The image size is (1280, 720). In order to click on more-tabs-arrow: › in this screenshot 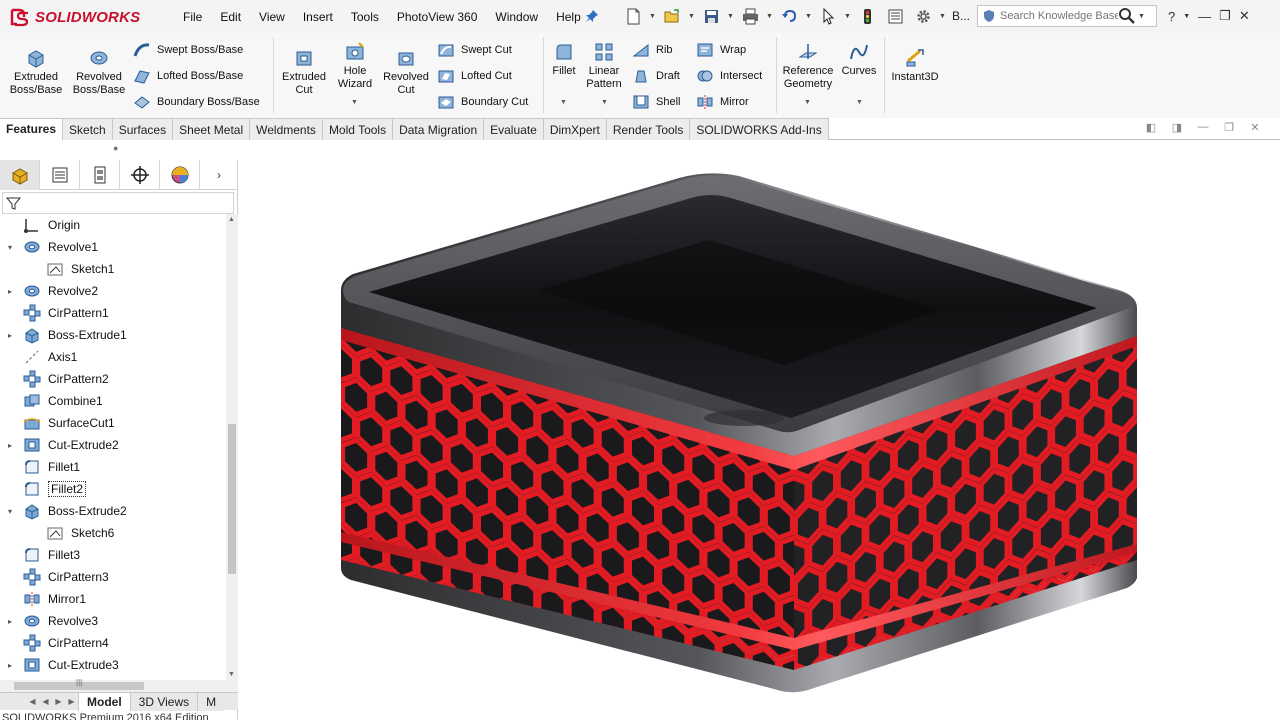, I will do `click(219, 175)`.